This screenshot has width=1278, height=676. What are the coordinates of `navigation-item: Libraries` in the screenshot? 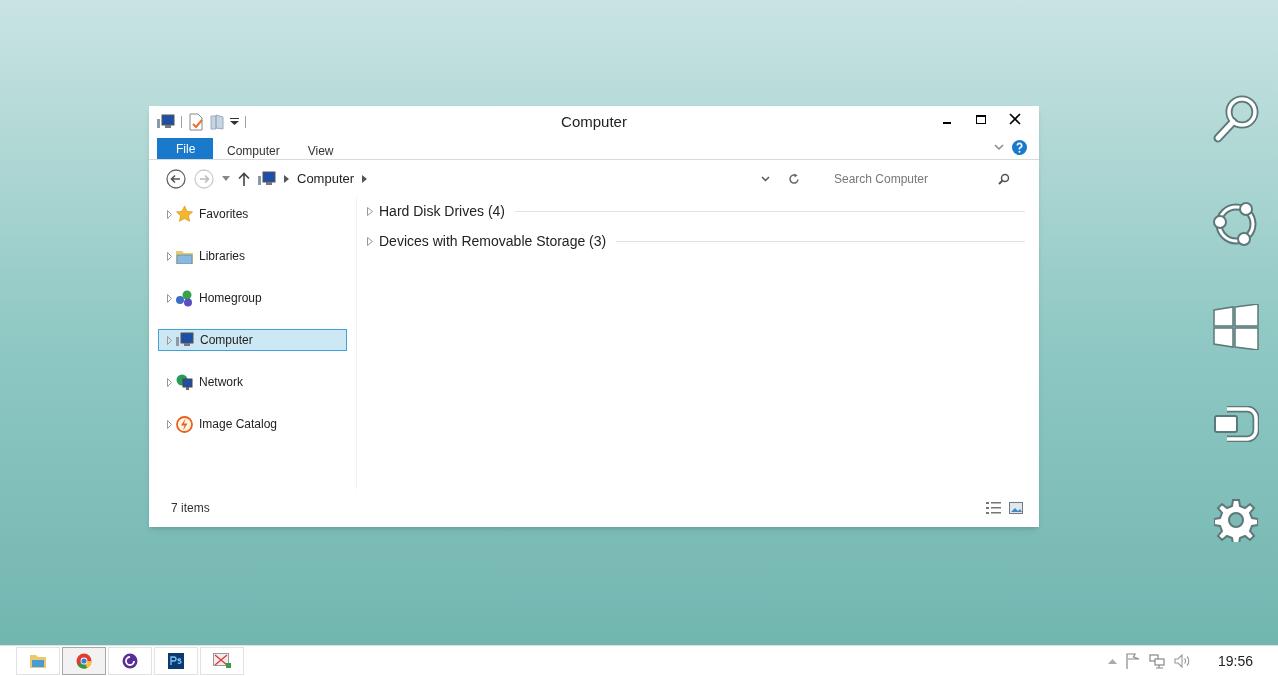 It's located at (252, 256).